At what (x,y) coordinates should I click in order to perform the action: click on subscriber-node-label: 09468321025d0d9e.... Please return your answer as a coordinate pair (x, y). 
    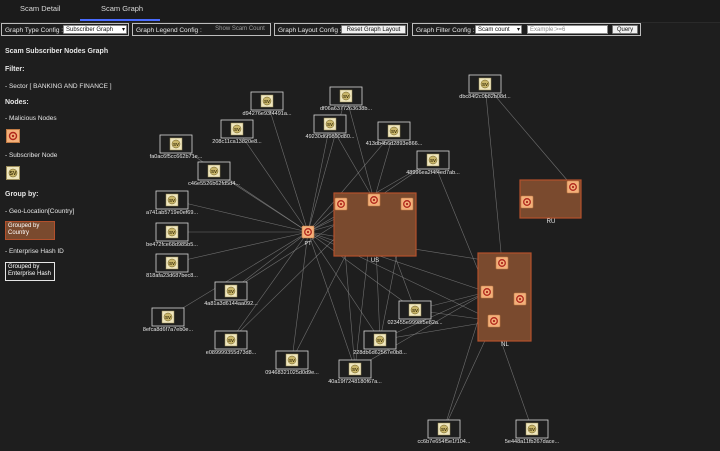
    Looking at the image, I should click on (292, 373).